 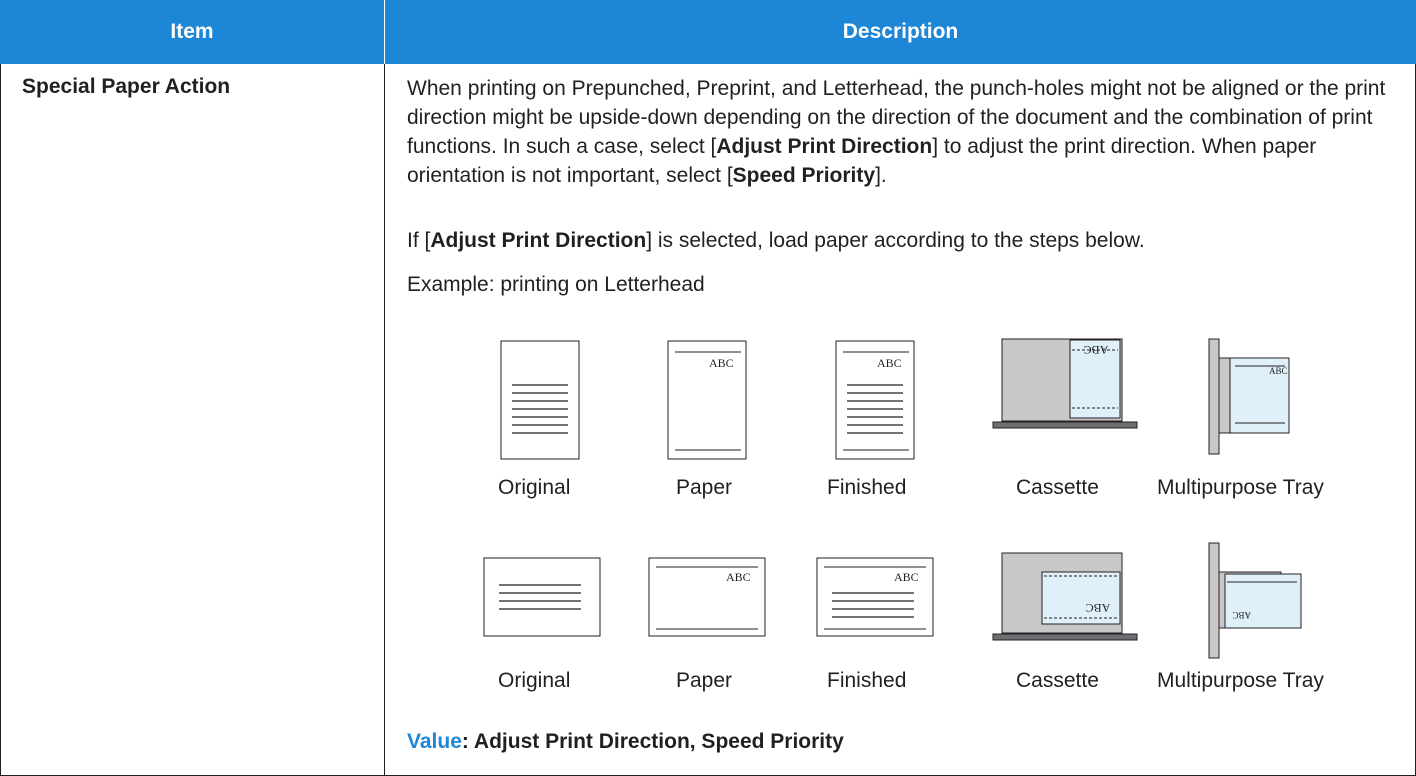 What do you see at coordinates (1065, 383) in the screenshot?
I see `cassette-portrait-figure: ABC` at bounding box center [1065, 383].